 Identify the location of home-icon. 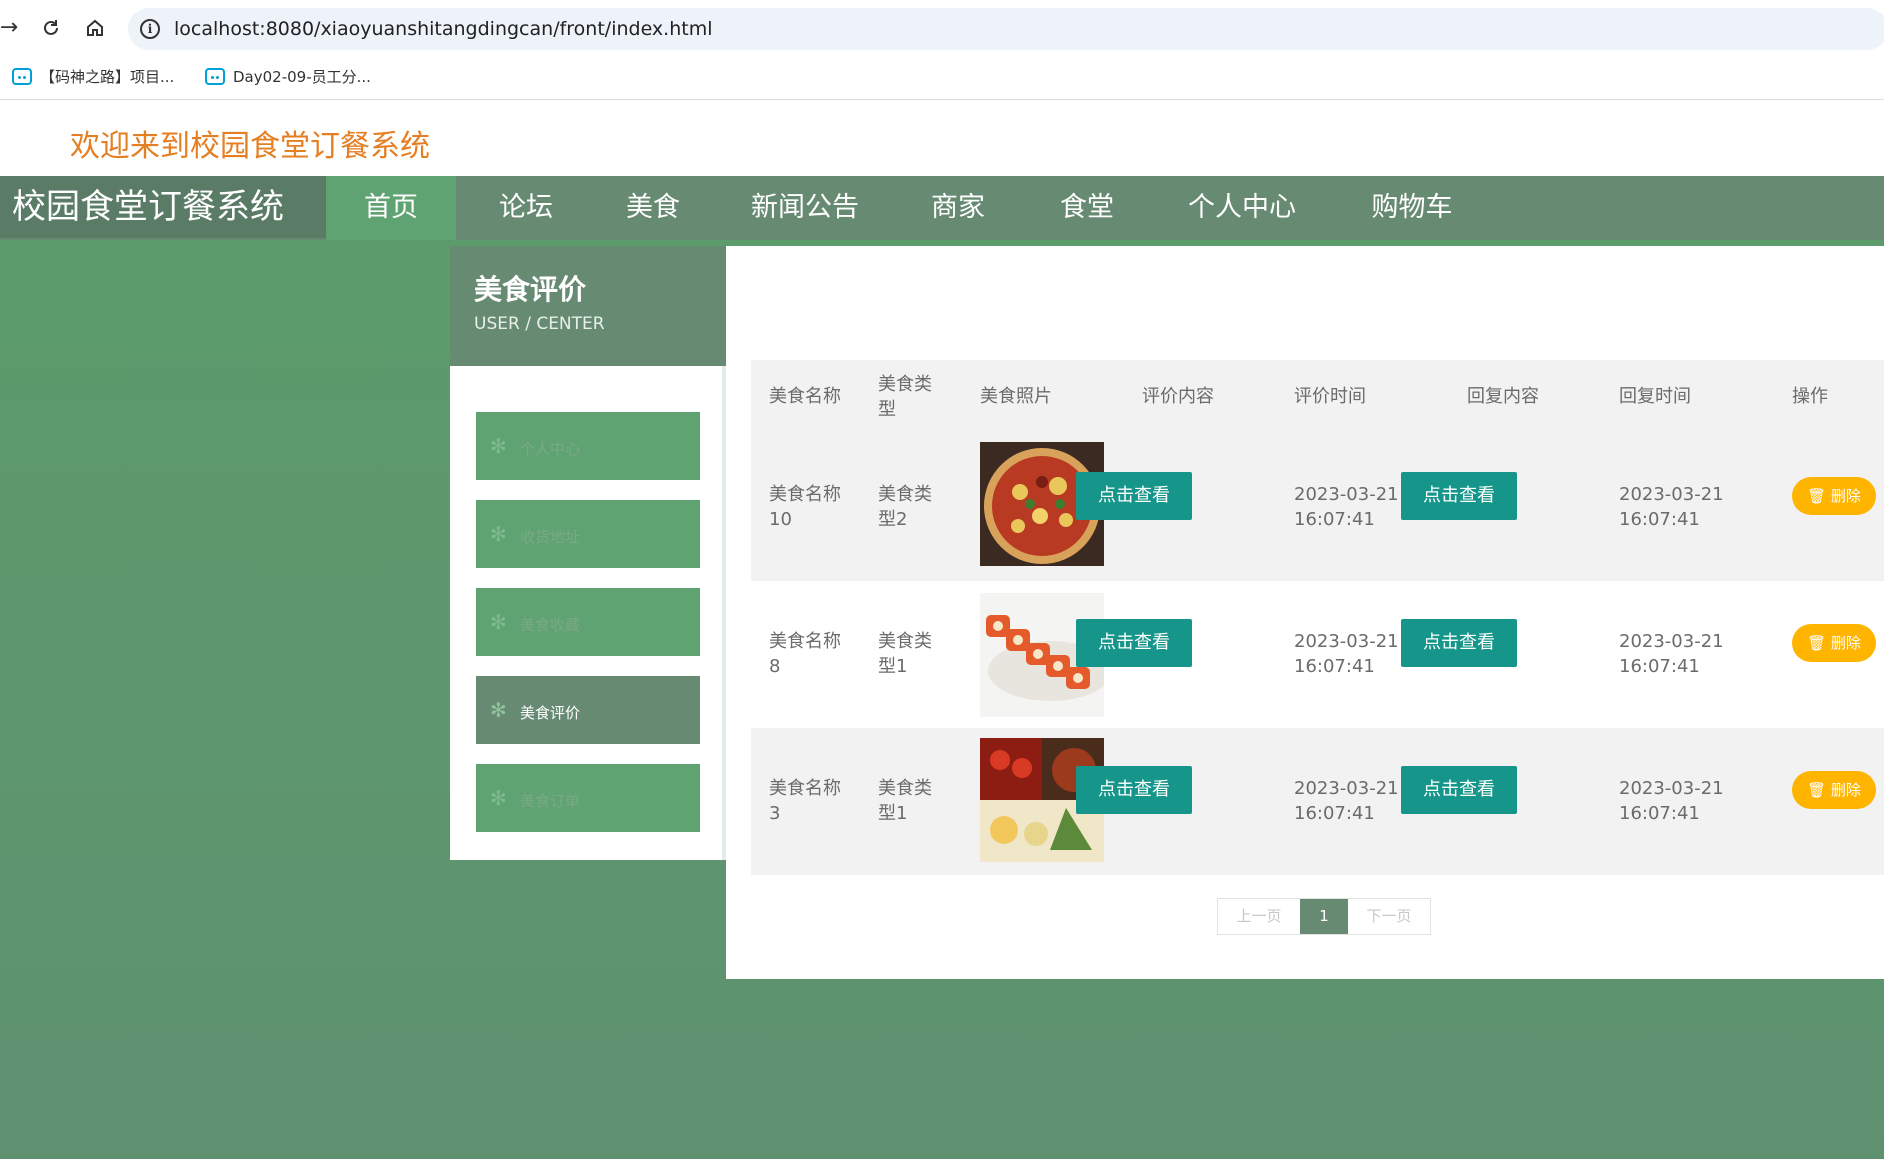
(95, 28).